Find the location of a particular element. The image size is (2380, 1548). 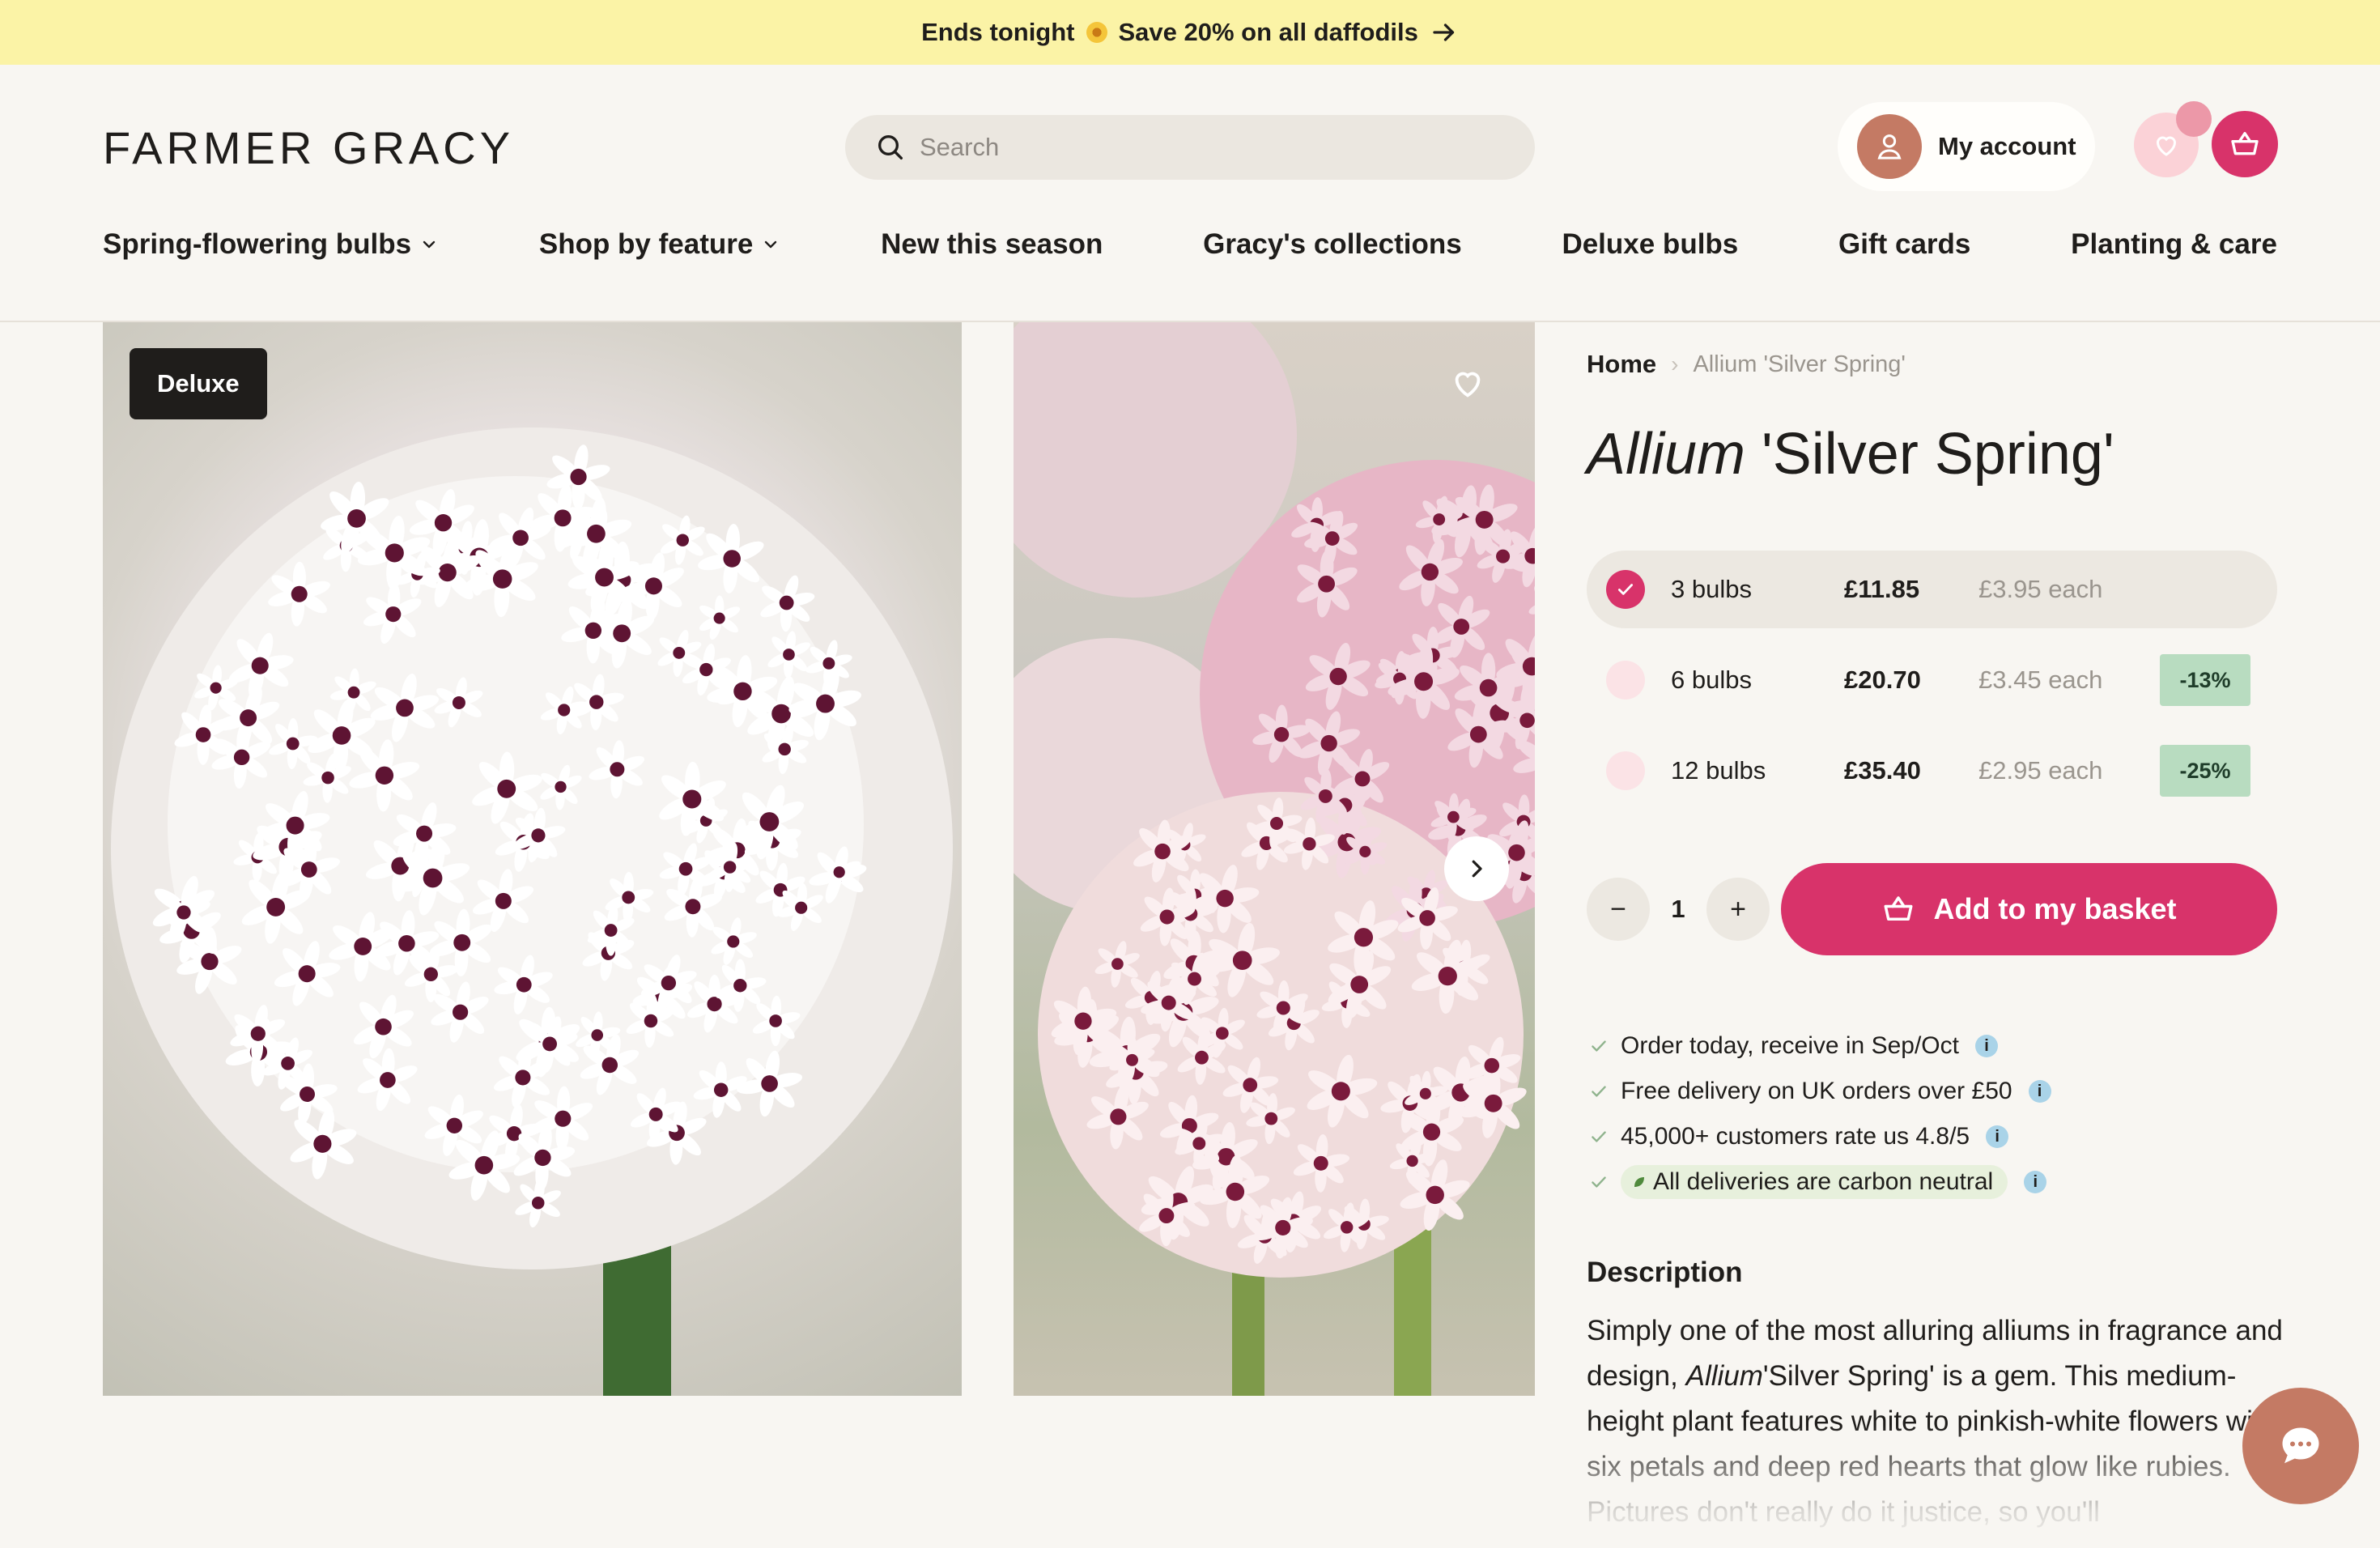

nav-item-label: Gift cards is located at coordinates (1904, 244).